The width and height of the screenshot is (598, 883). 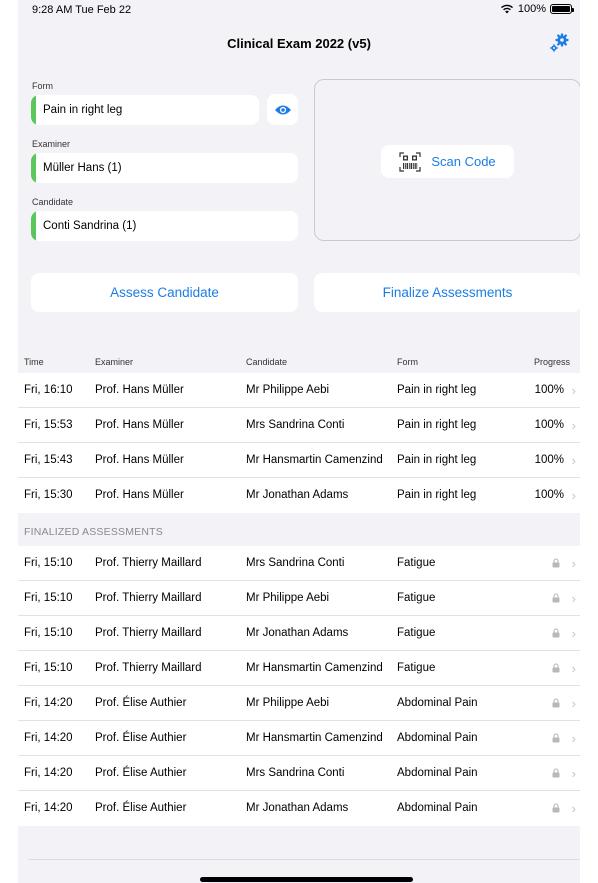 I want to click on status-time: 9:28 AM Tue Feb 22, so click(x=82, y=10).